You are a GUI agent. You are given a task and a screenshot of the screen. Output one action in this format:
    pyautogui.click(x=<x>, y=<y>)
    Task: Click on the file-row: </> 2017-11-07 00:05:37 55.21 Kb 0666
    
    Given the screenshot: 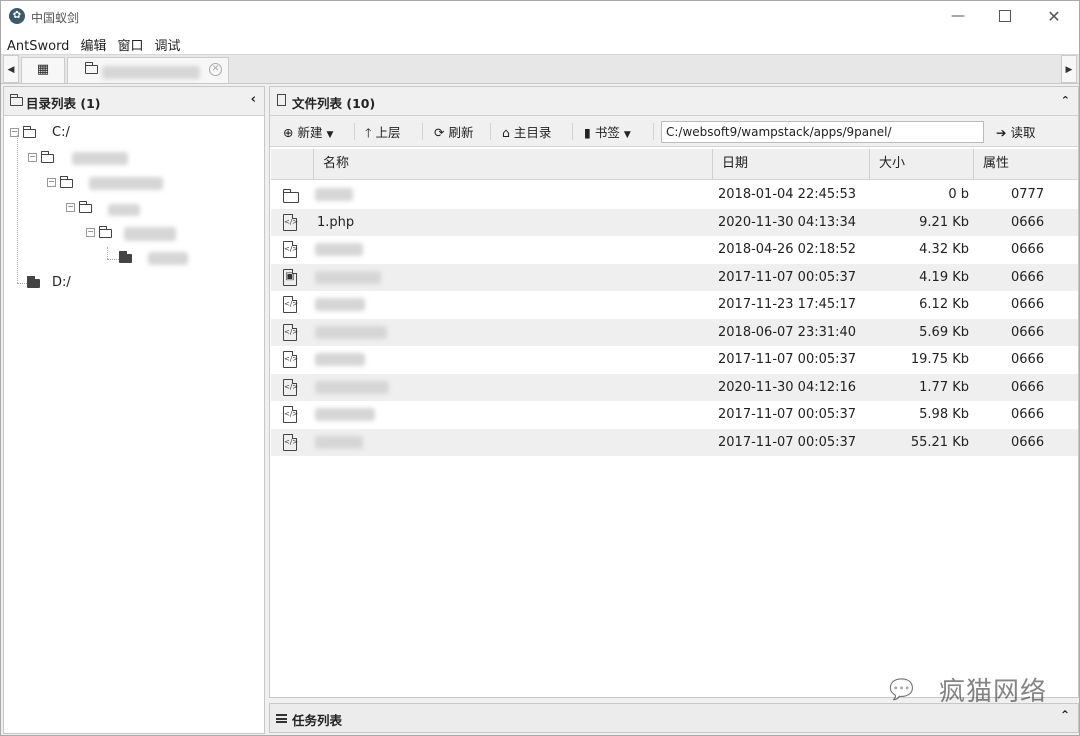 What is the action you would take?
    pyautogui.click(x=674, y=442)
    